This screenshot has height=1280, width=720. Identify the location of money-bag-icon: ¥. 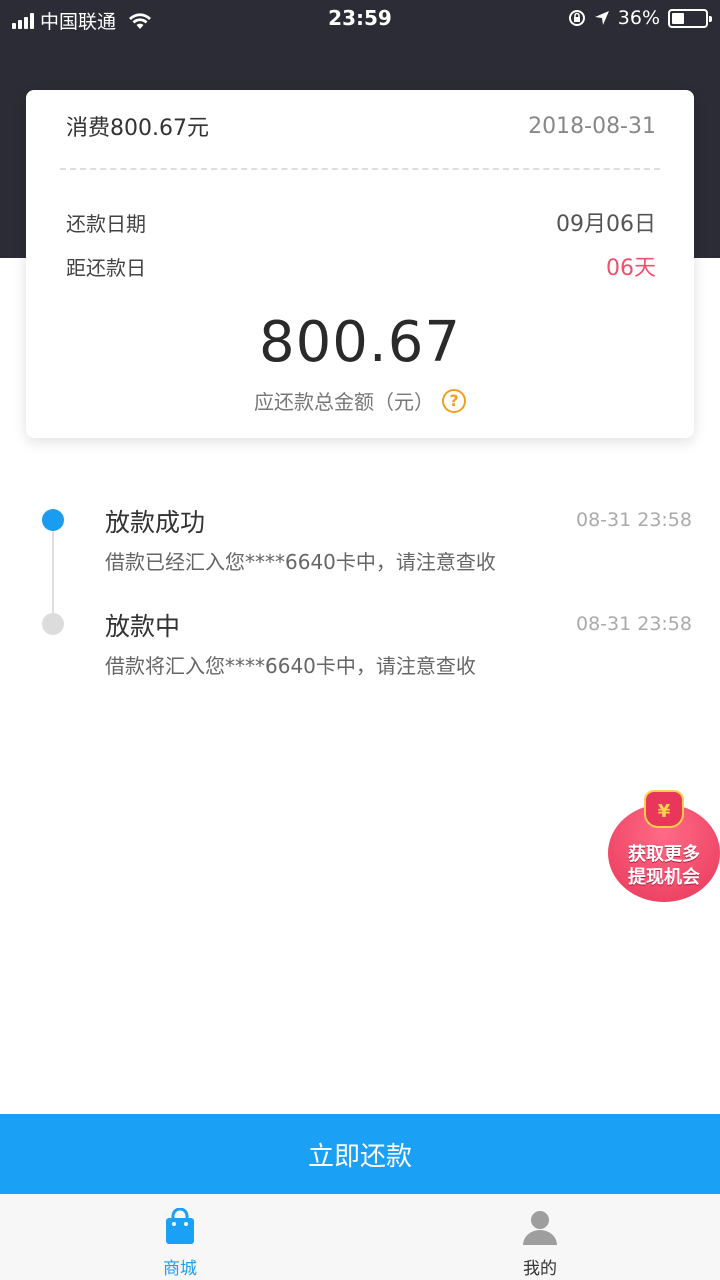
(664, 809).